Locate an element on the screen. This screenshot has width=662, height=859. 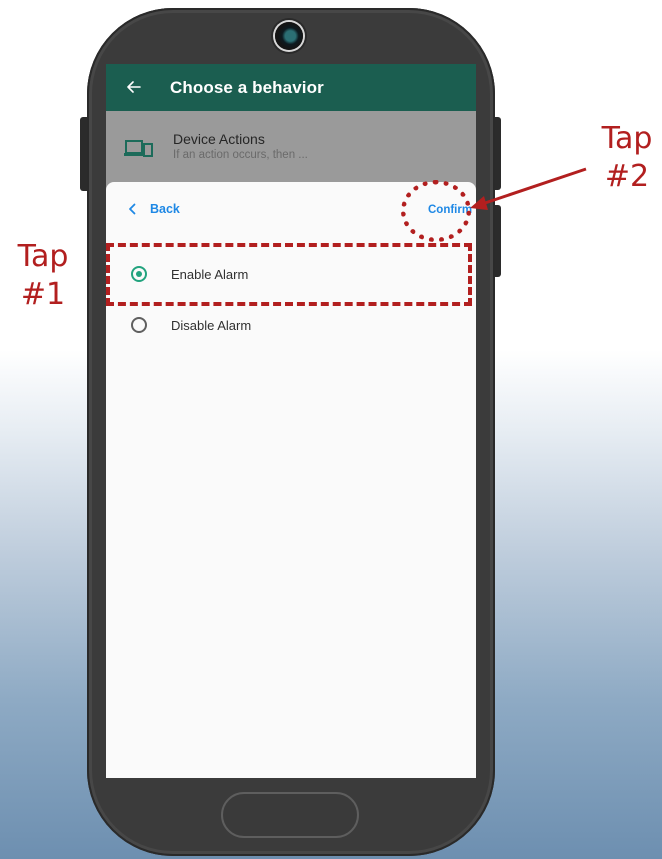
tap-1-label: Tap #1 is located at coordinates (43, 275).